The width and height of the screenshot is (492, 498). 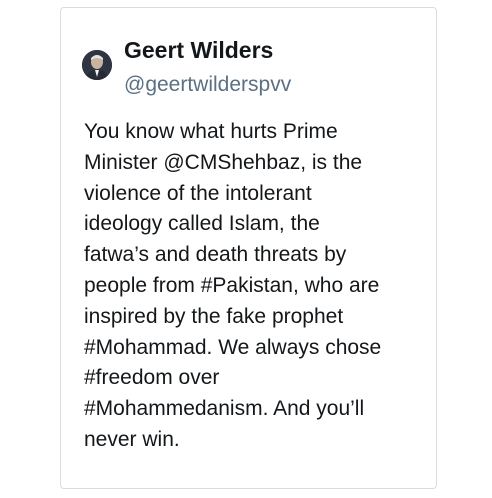 What do you see at coordinates (198, 193) in the screenshot?
I see `tweet-text-line: violence of the intolerant` at bounding box center [198, 193].